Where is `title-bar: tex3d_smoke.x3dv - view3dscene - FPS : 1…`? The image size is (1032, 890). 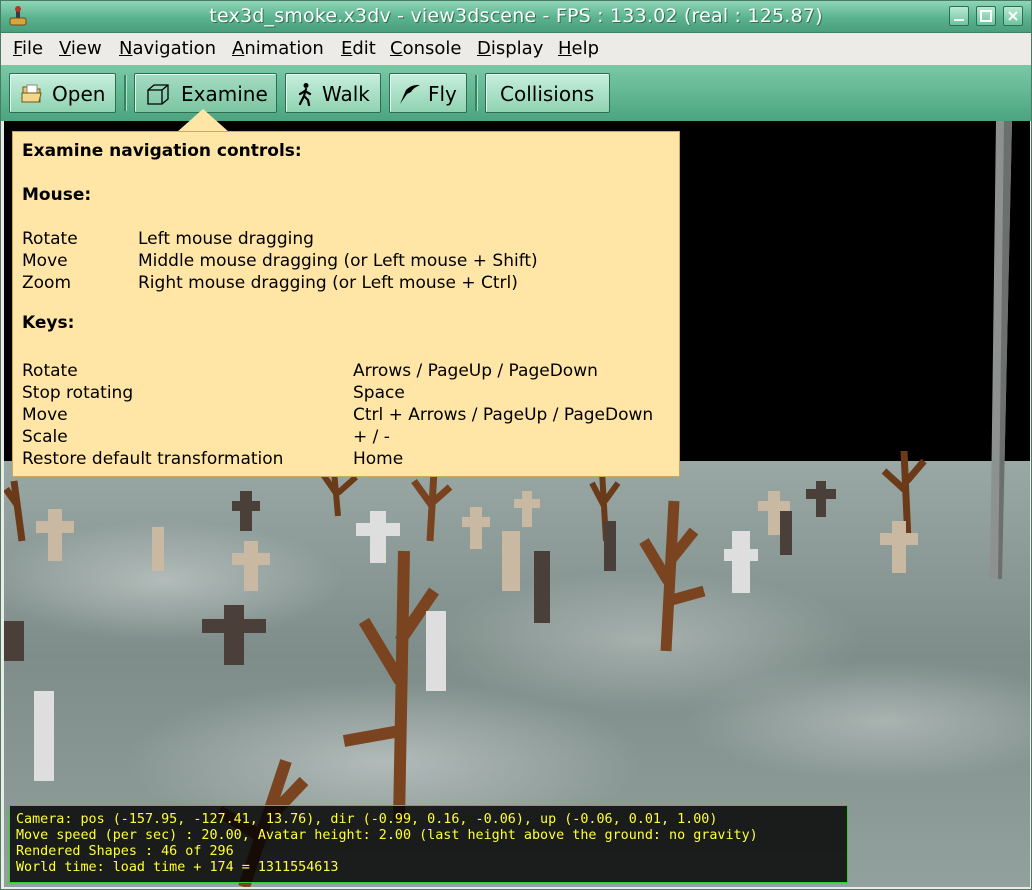 title-bar: tex3d_smoke.x3dv - view3dscene - FPS : 1… is located at coordinates (516, 17).